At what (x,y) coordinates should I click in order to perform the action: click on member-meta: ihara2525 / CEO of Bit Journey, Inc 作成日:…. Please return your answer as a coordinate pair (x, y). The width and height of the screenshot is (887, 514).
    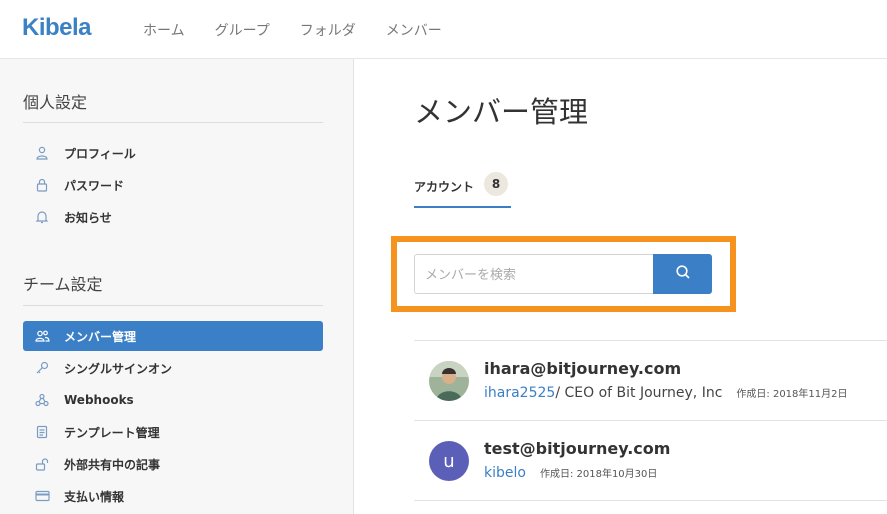
    Looking at the image, I should click on (666, 393).